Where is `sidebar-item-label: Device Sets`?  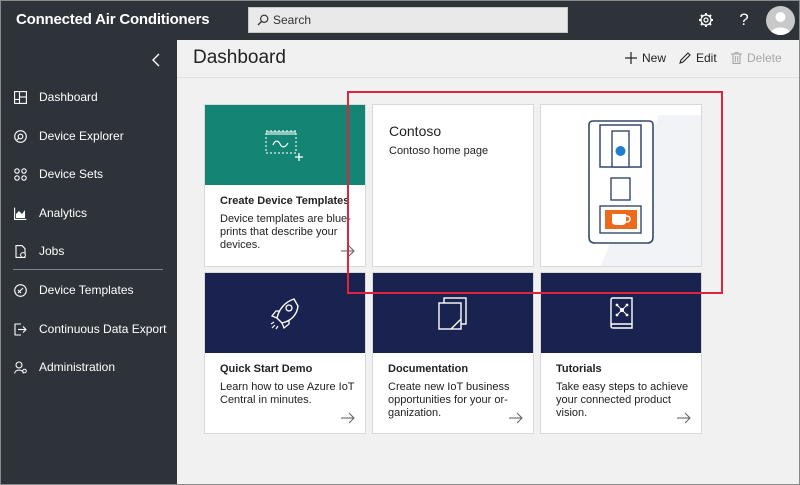 sidebar-item-label: Device Sets is located at coordinates (71, 174).